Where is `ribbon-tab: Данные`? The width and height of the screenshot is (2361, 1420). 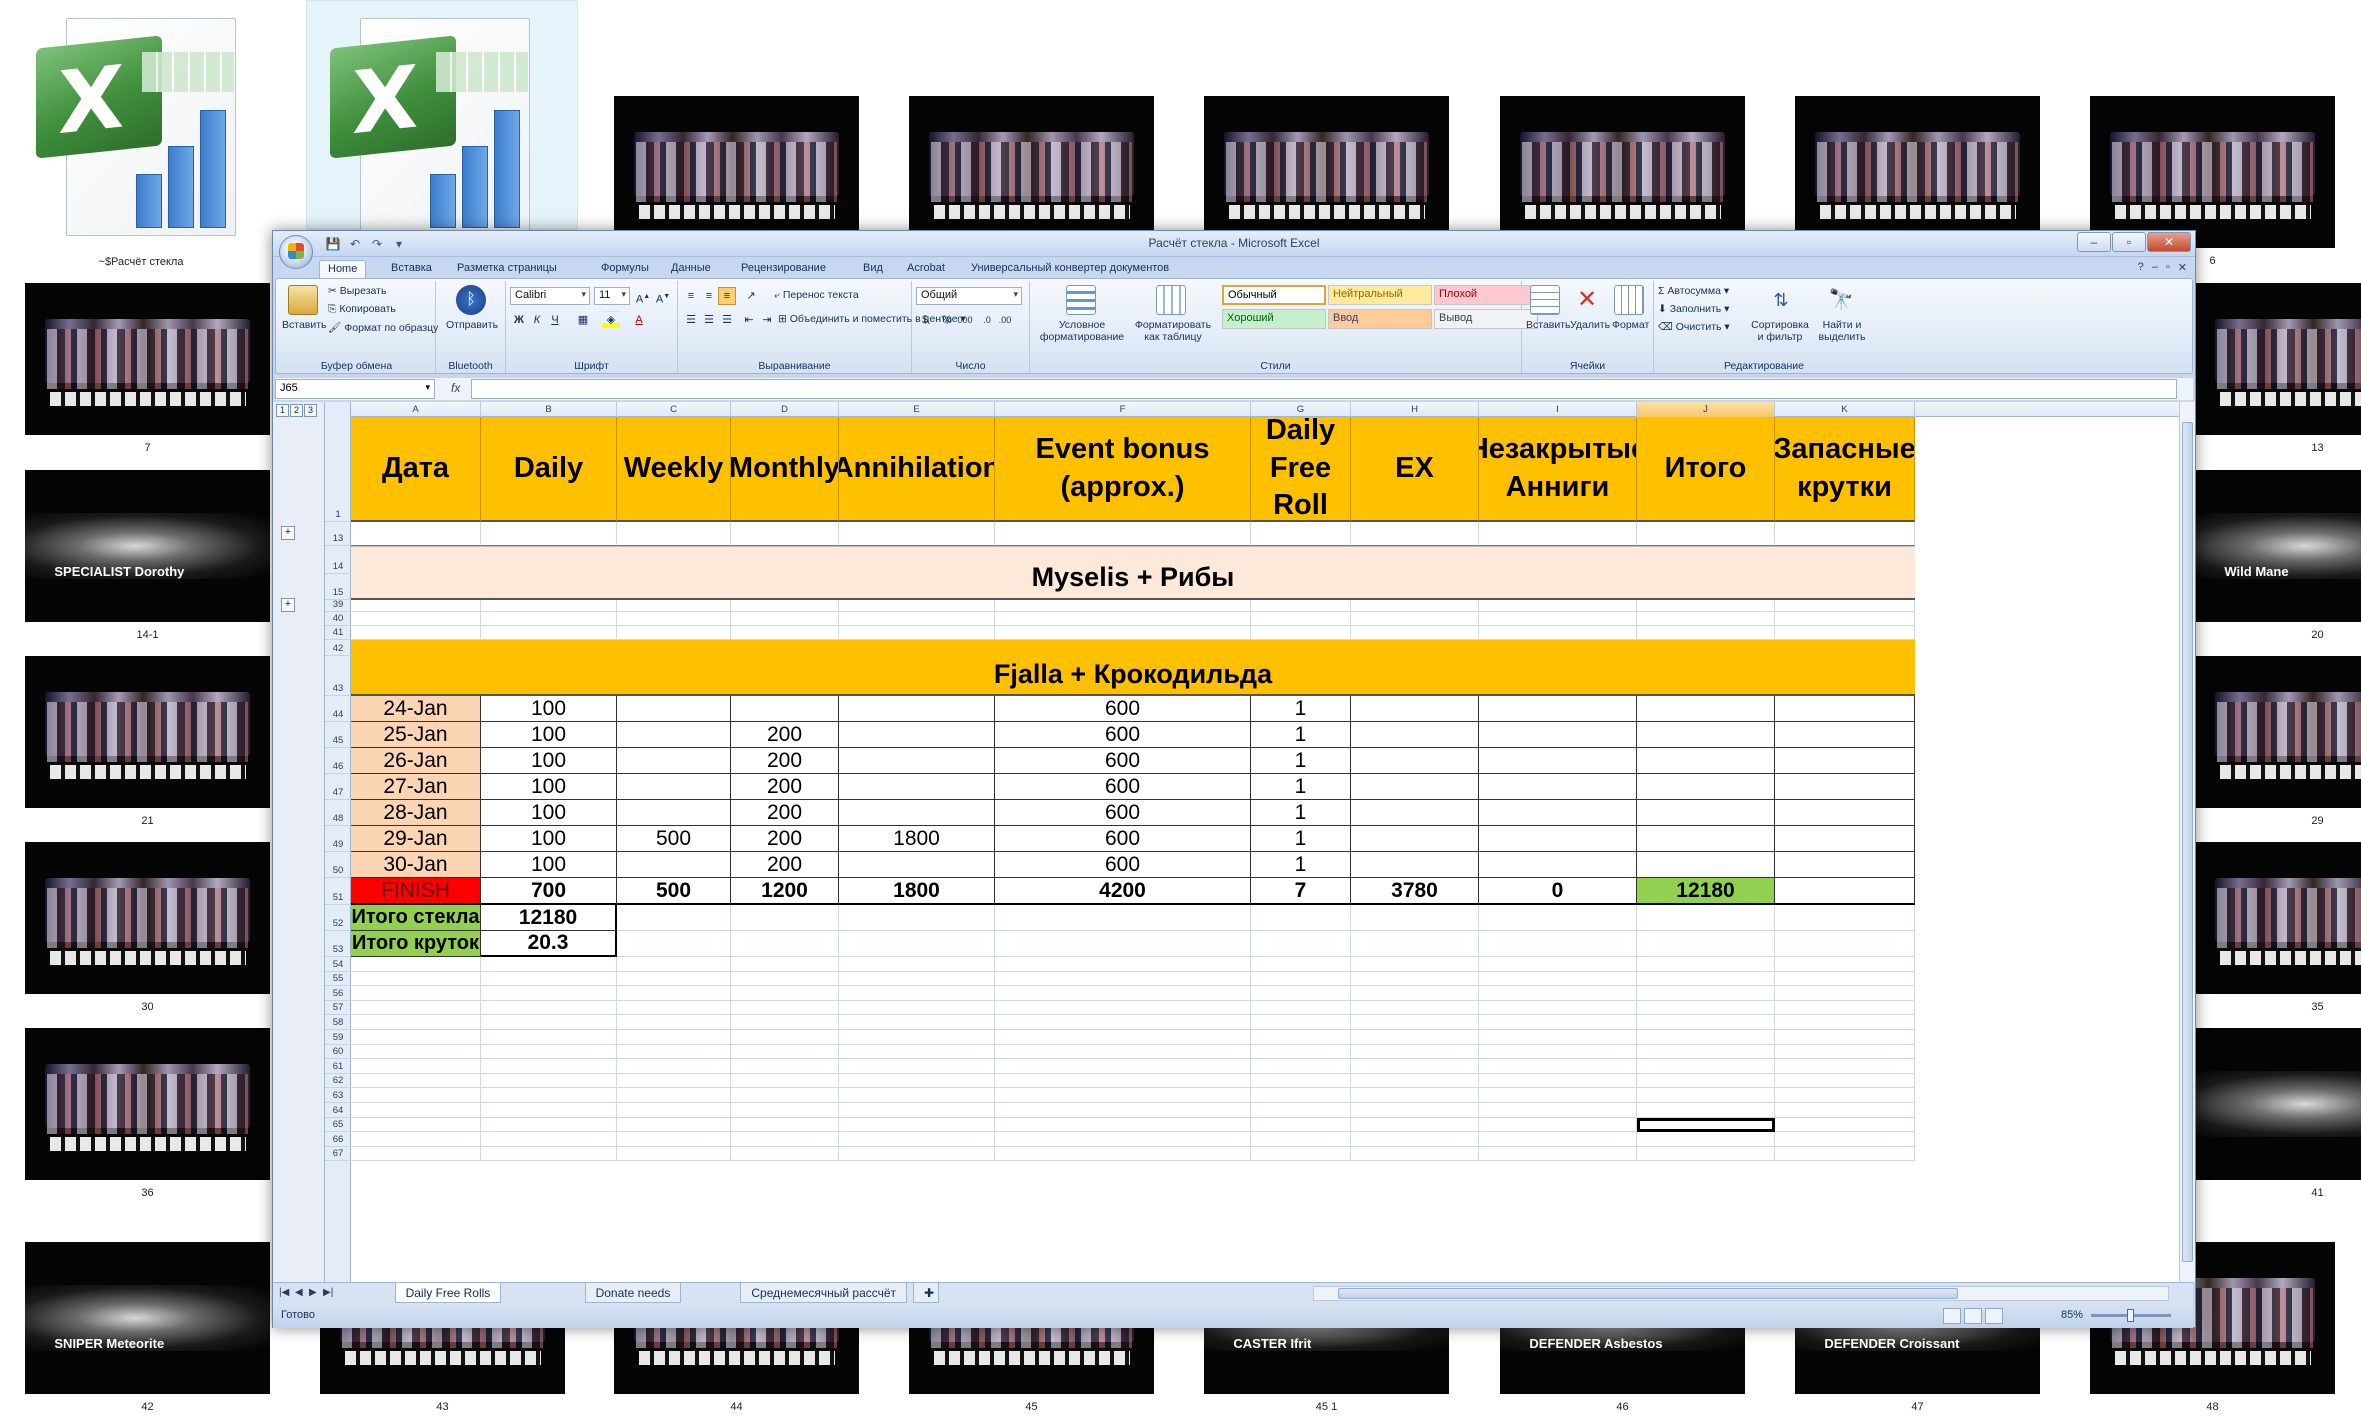
ribbon-tab: Данные is located at coordinates (691, 269).